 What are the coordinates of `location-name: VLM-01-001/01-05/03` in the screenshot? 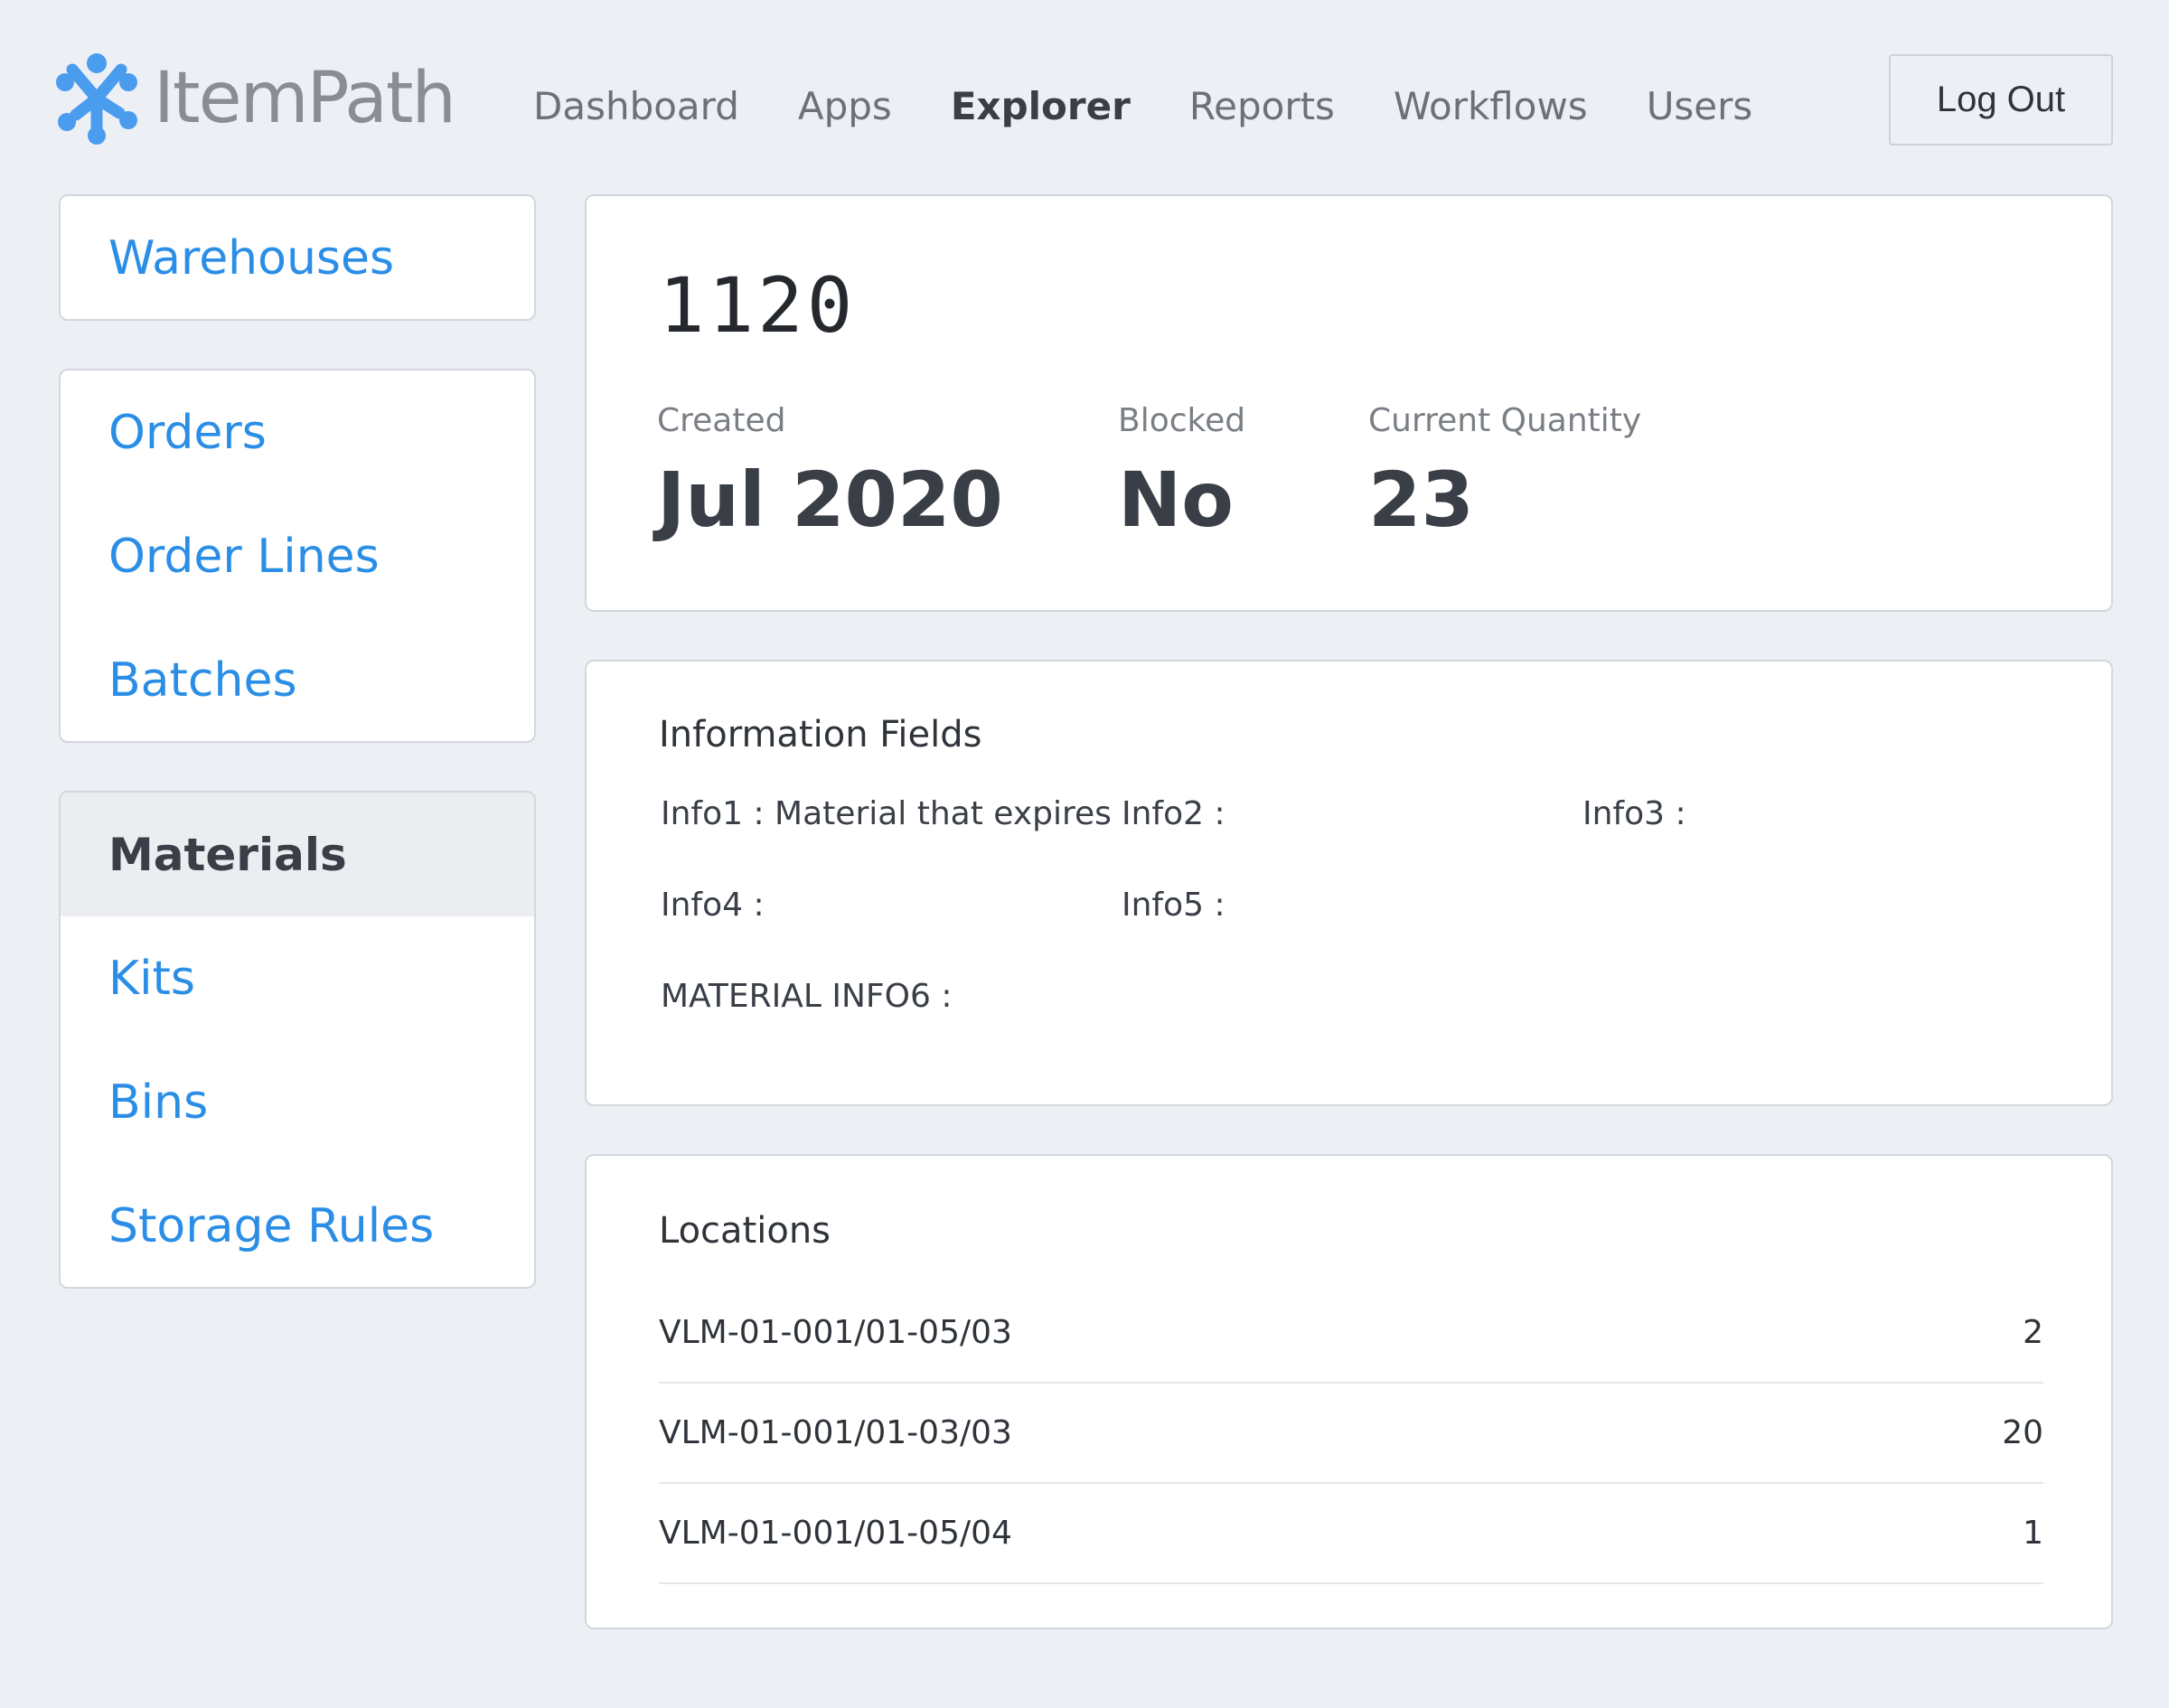 It's located at (836, 1332).